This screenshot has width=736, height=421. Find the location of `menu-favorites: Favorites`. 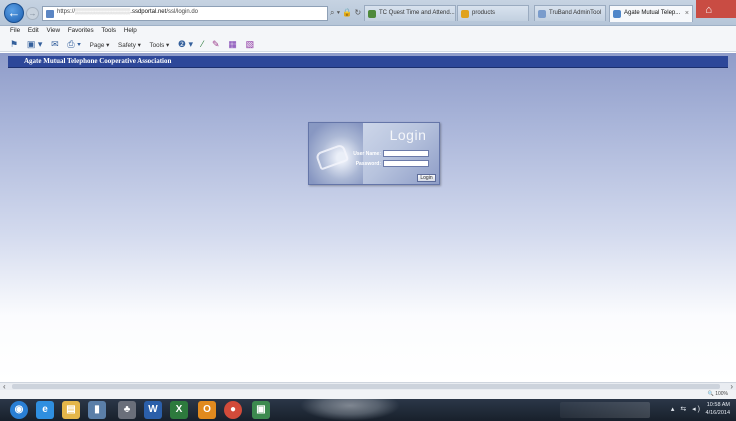

menu-favorites: Favorites is located at coordinates (81, 30).